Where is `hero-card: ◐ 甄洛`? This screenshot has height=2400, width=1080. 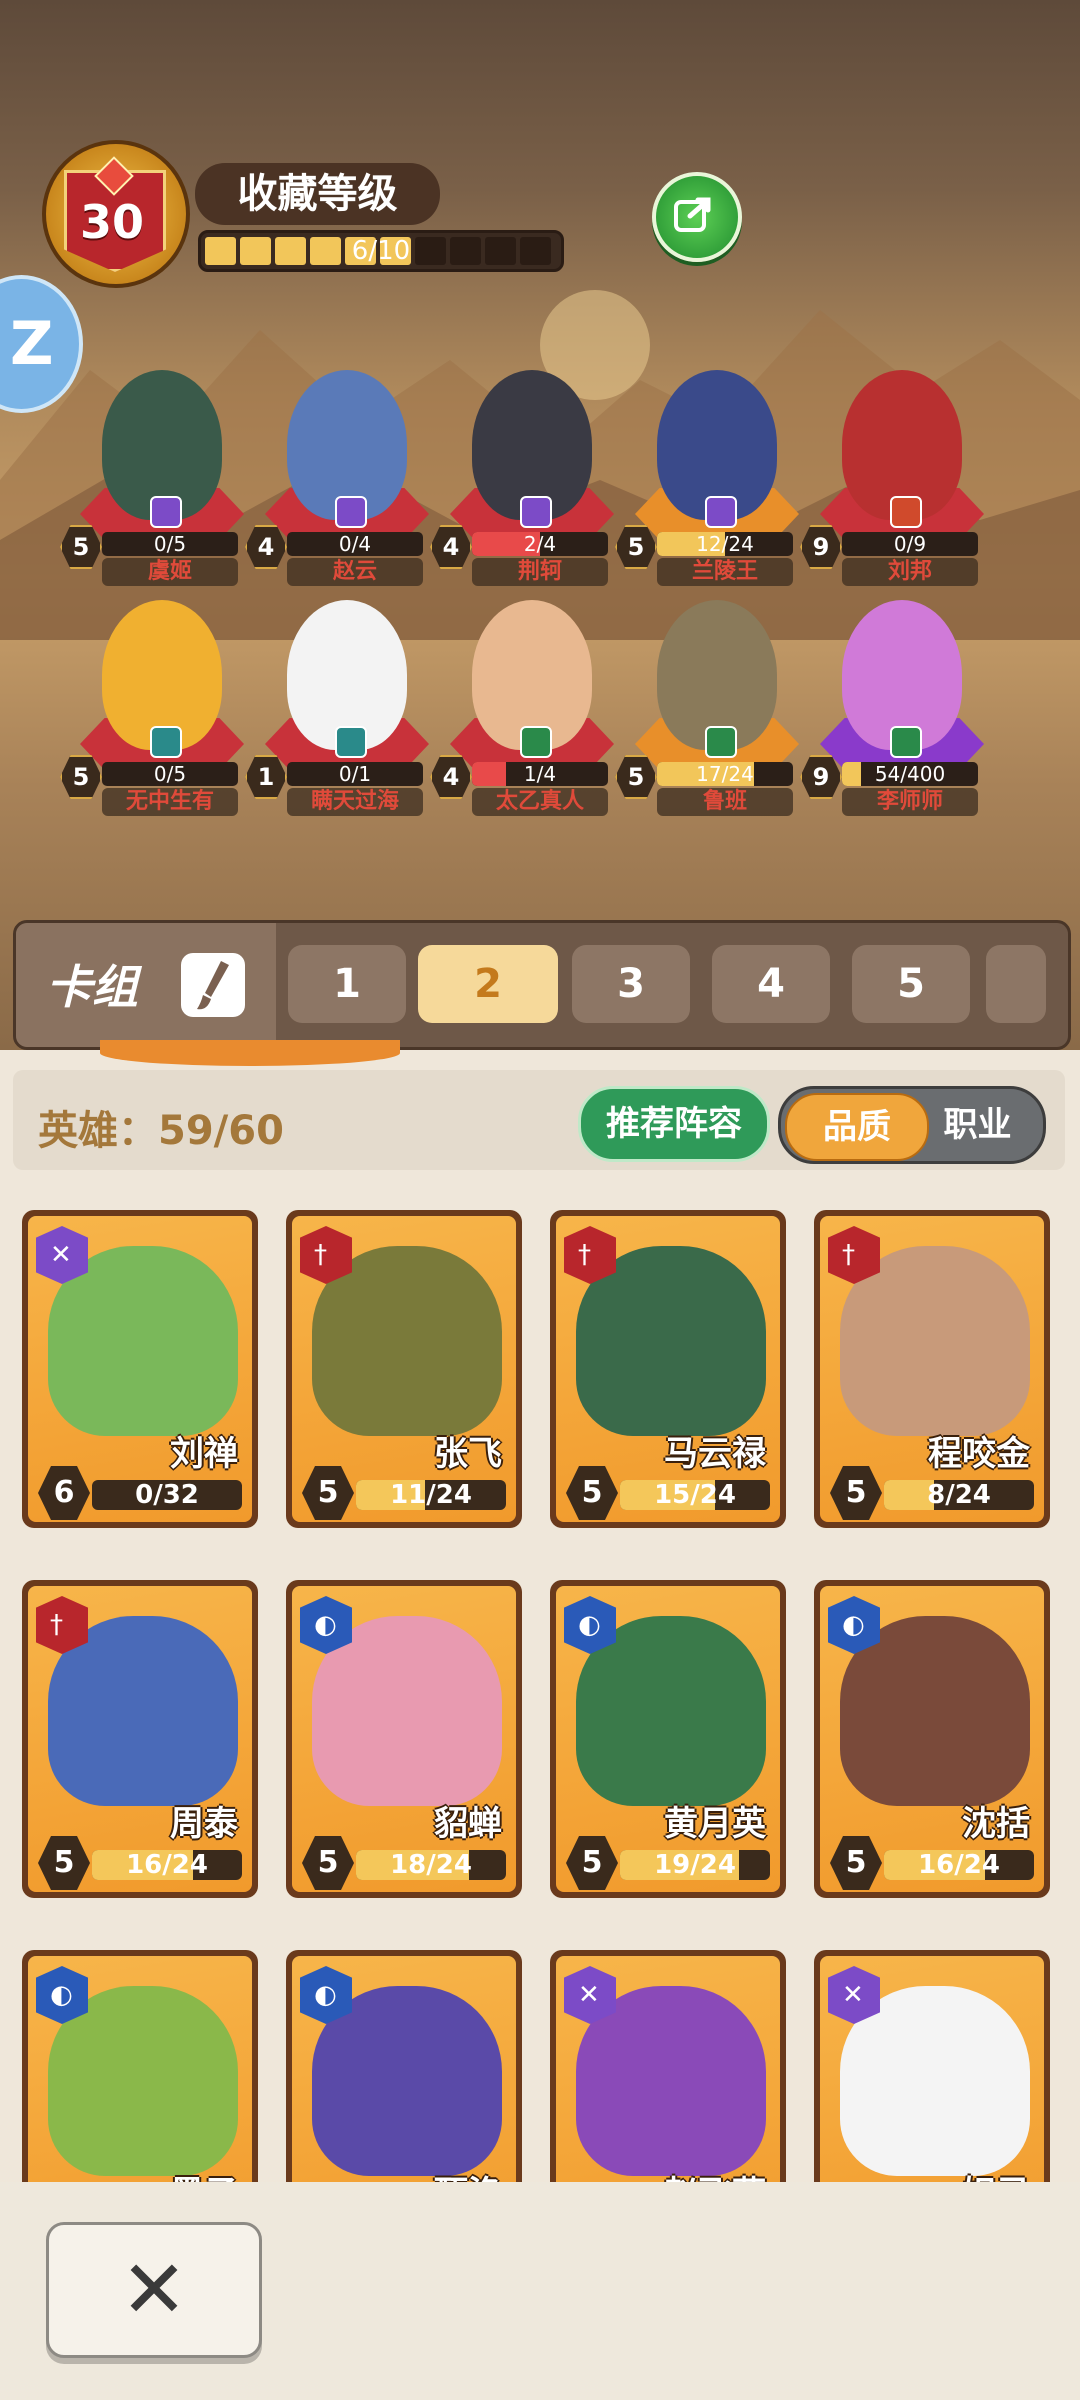
hero-card: ◐ 甄洛 is located at coordinates (404, 2066).